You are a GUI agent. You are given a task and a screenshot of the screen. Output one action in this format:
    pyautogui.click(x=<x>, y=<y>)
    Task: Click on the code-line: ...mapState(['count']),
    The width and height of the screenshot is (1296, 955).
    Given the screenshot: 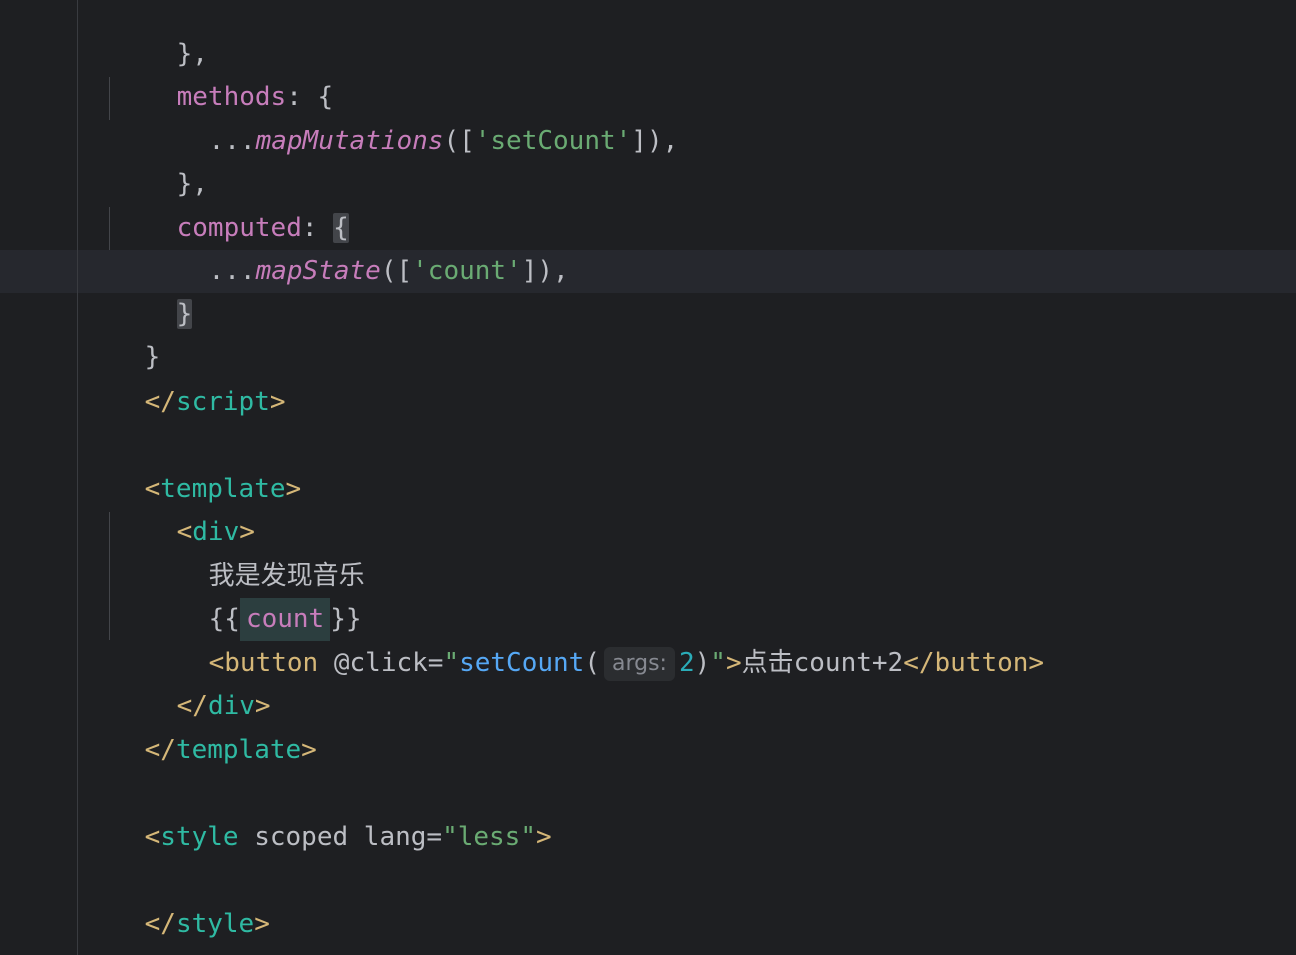 What is the action you would take?
    pyautogui.click(x=357, y=246)
    